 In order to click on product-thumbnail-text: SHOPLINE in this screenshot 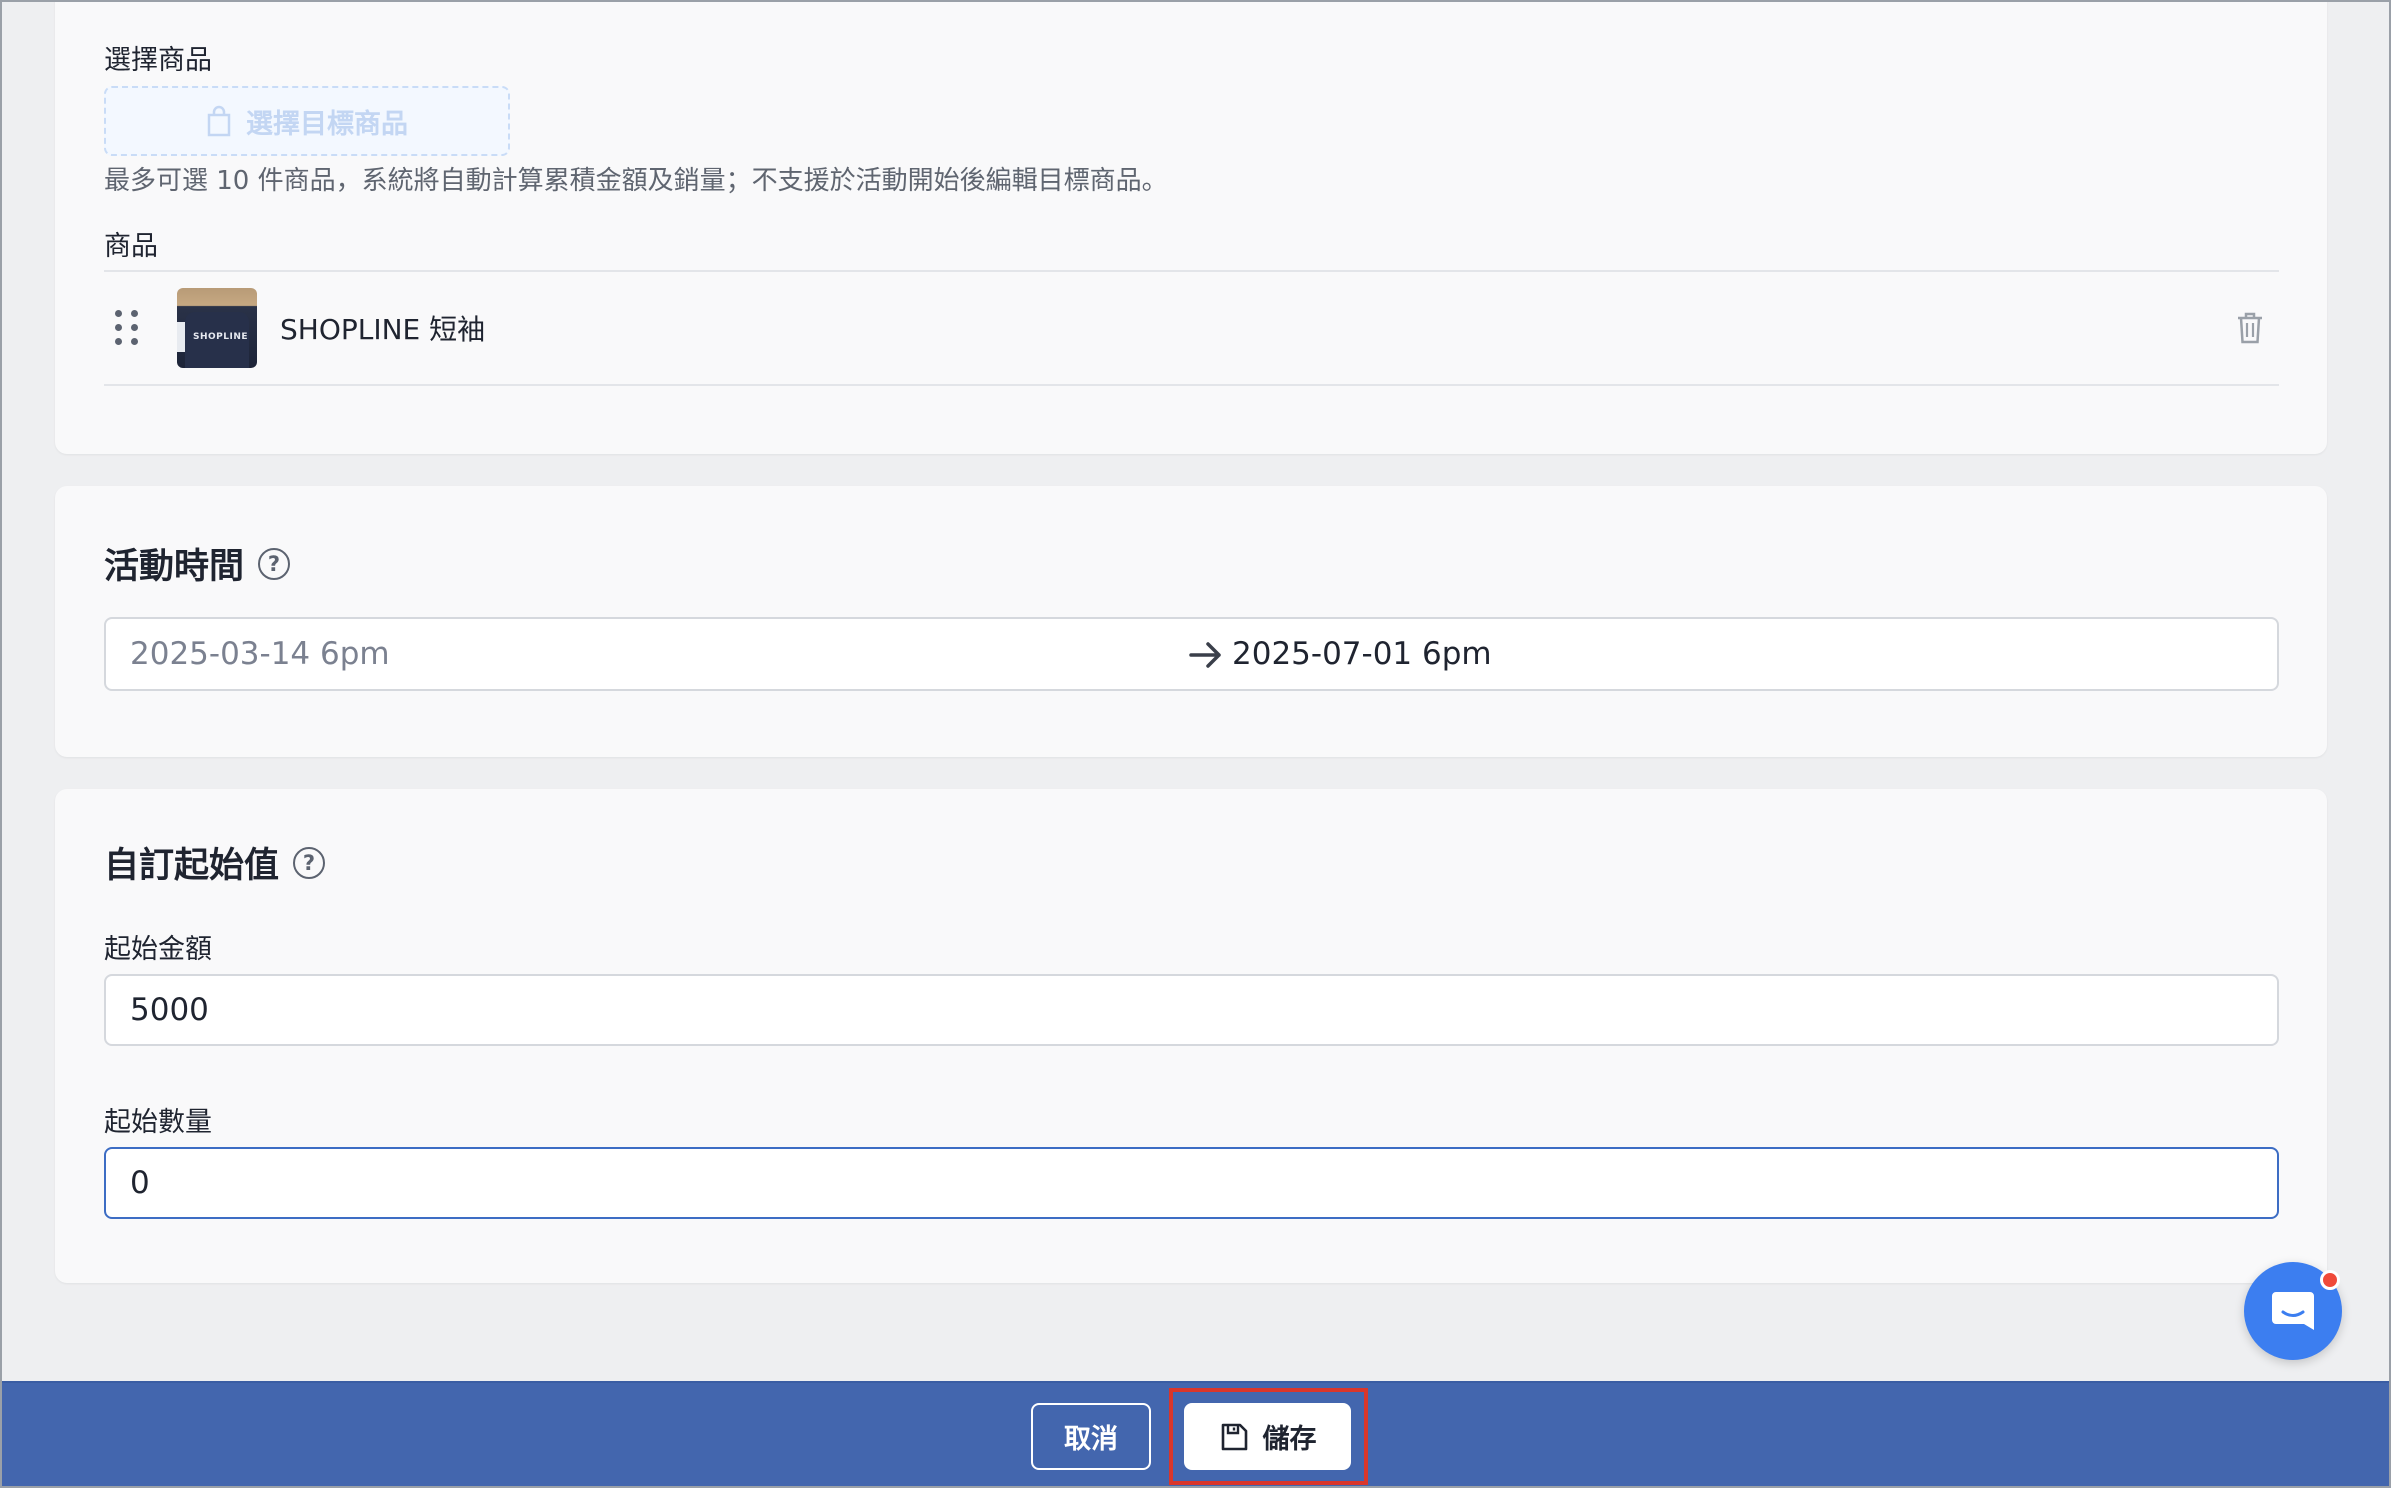, I will do `click(221, 337)`.